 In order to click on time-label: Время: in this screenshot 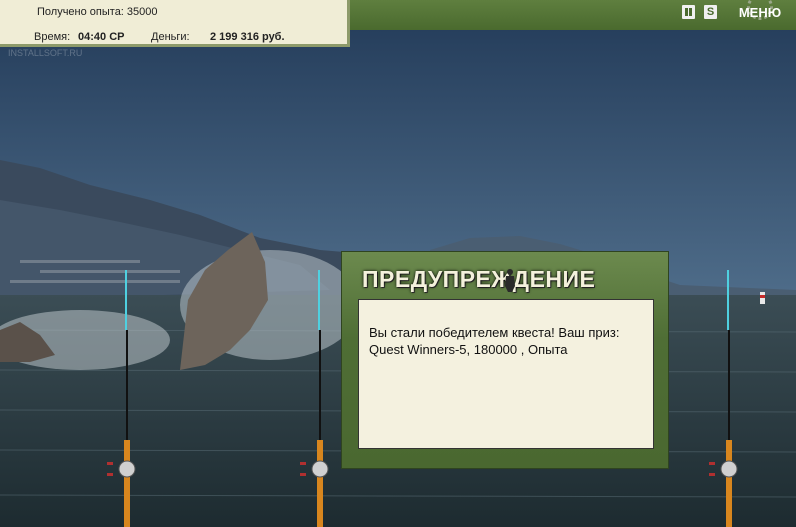, I will do `click(52, 37)`.